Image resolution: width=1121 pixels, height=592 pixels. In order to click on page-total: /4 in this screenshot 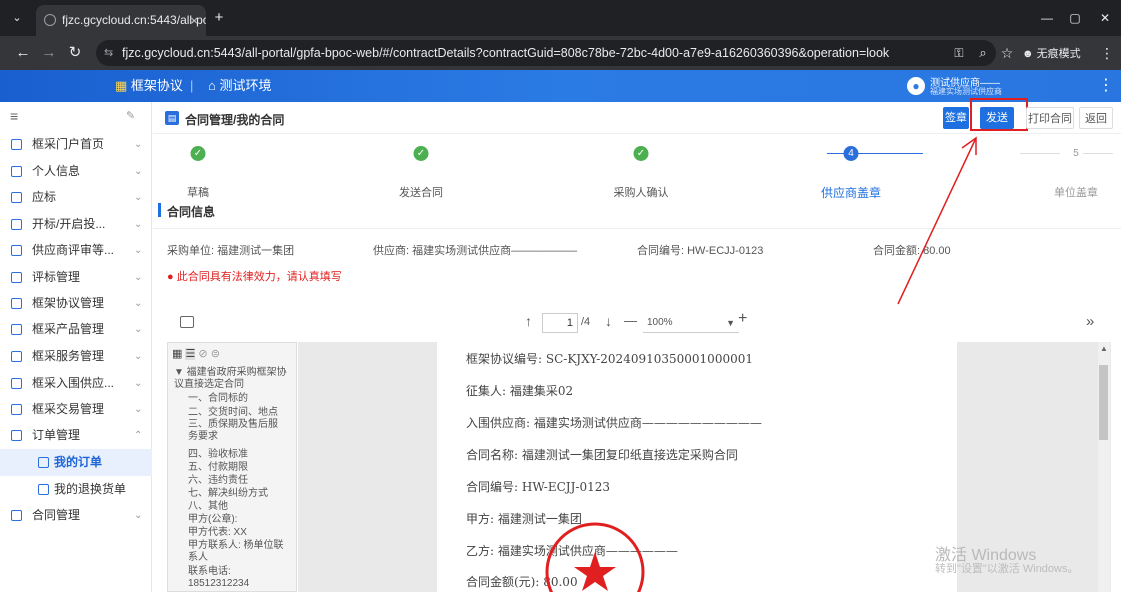, I will do `click(586, 322)`.